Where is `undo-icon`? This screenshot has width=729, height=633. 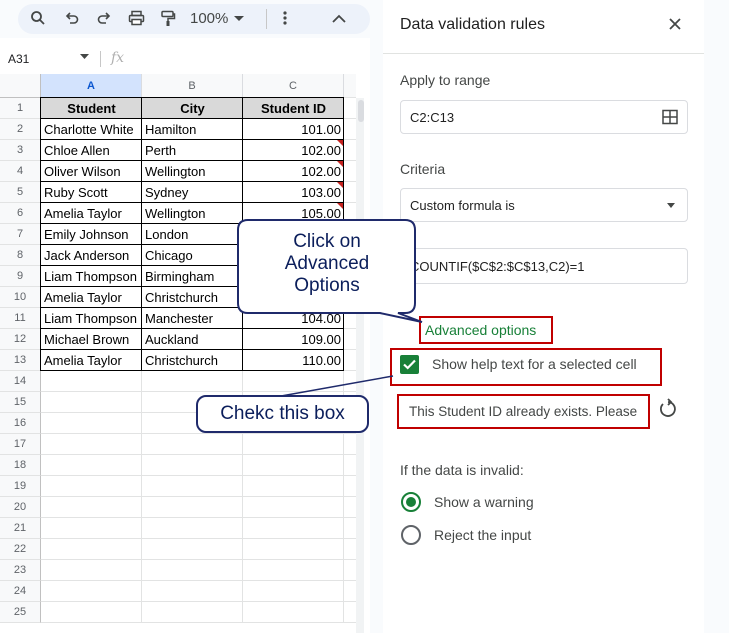
undo-icon is located at coordinates (72, 18).